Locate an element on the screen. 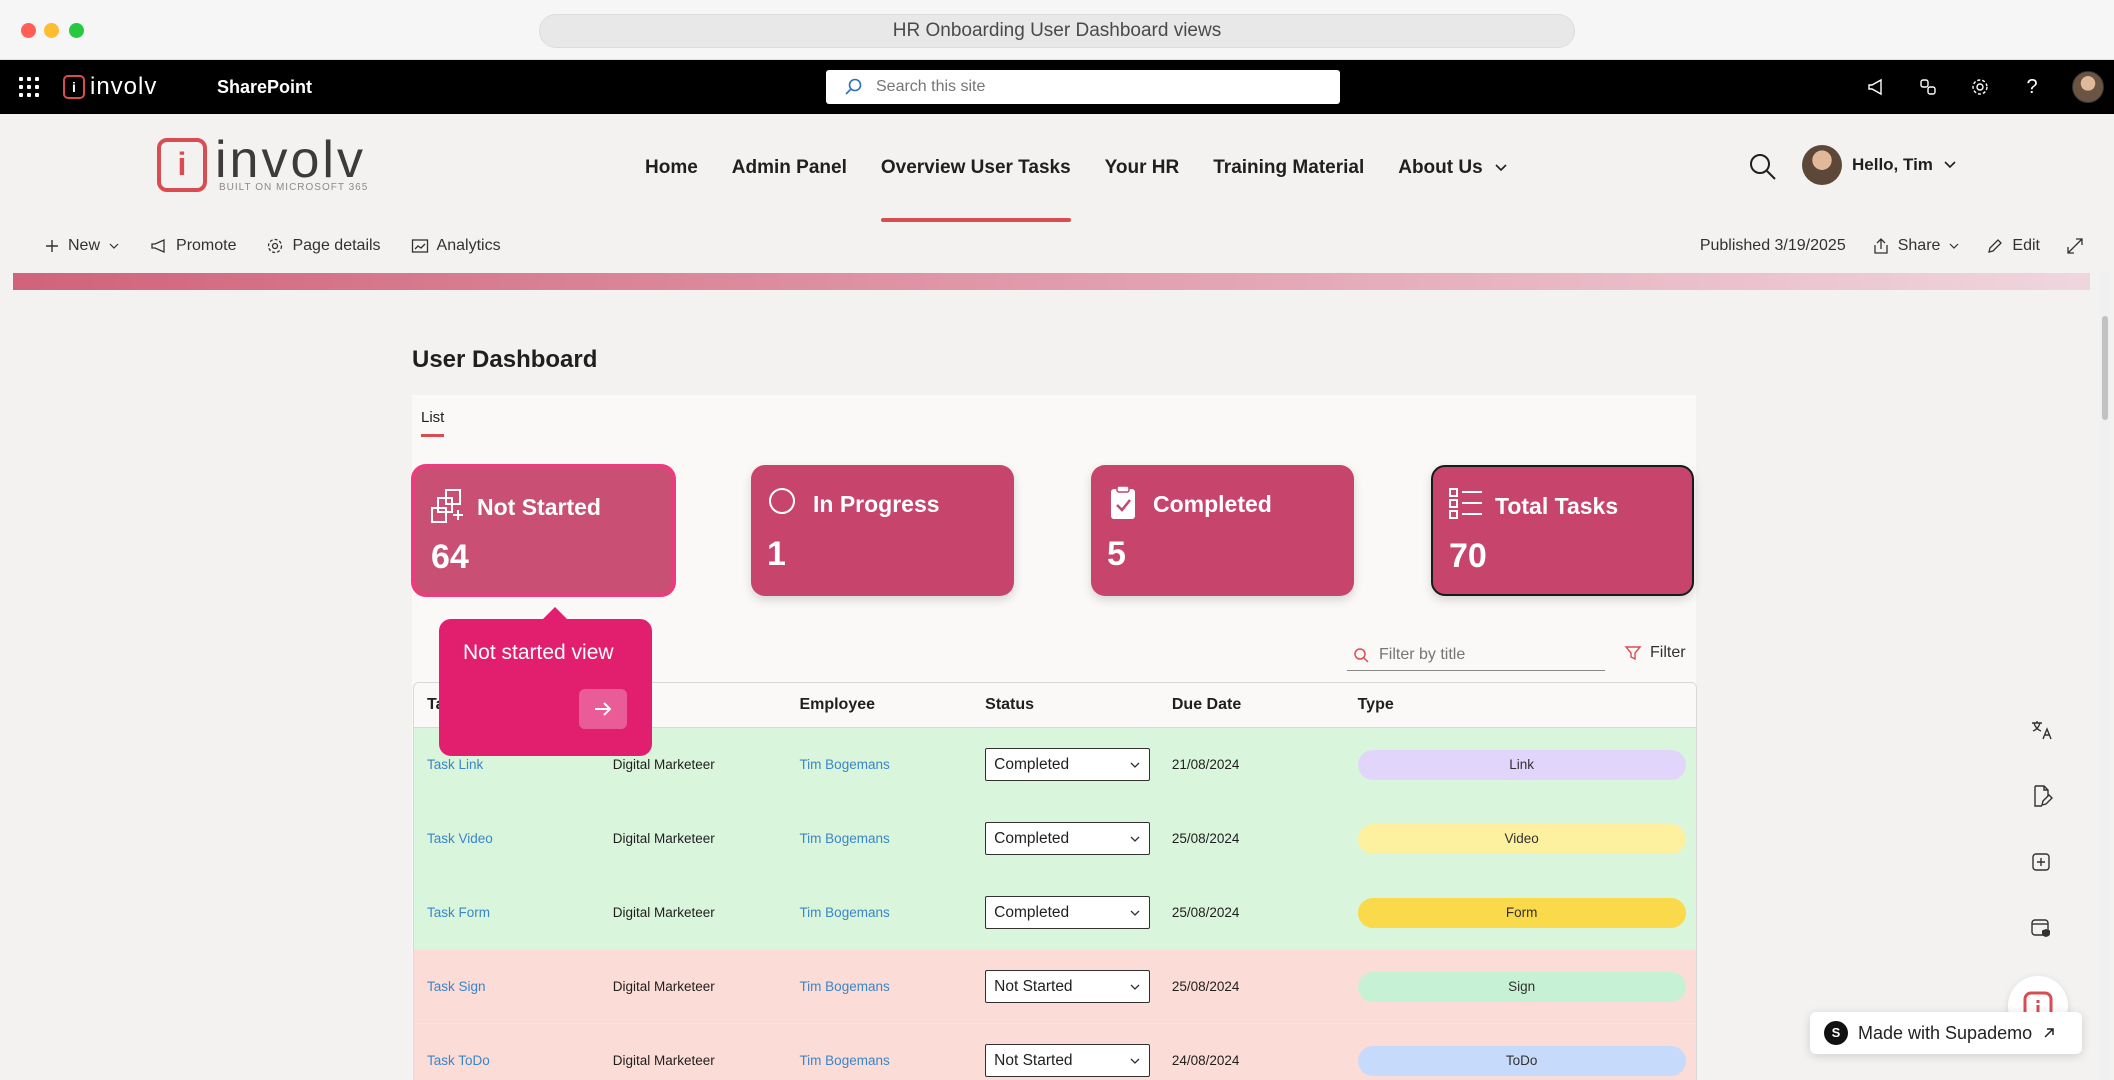 This screenshot has height=1080, width=2114. column-header-type: Type is located at coordinates (1520, 705).